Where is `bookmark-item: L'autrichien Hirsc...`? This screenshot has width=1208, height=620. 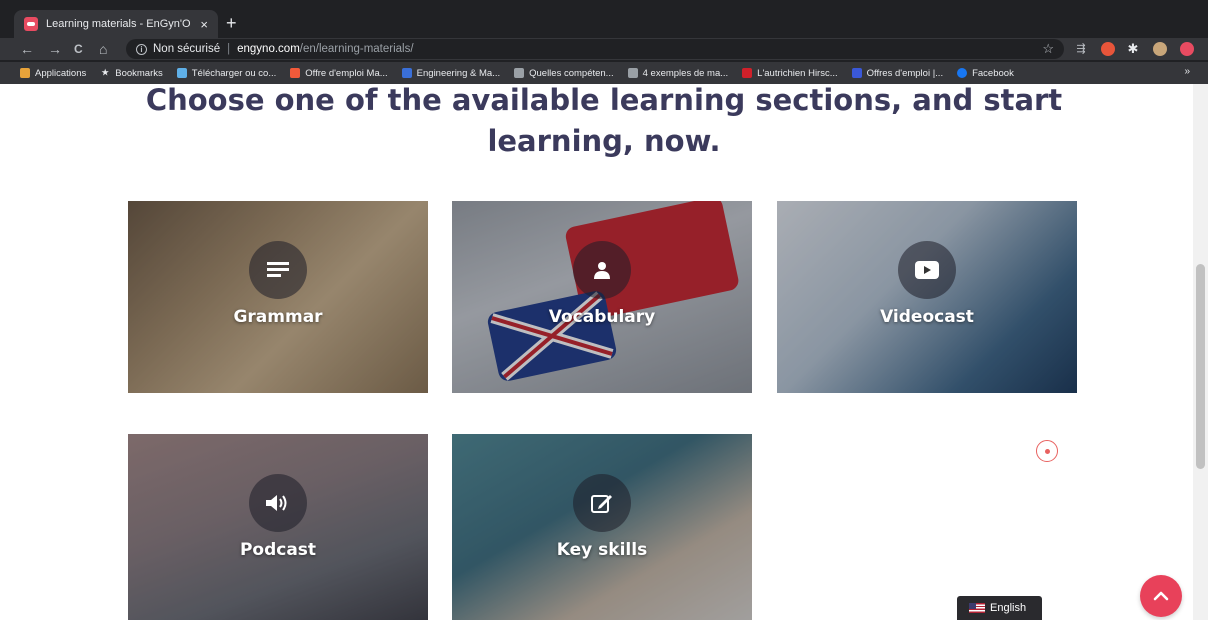 bookmark-item: L'autrichien Hirsc... is located at coordinates (790, 73).